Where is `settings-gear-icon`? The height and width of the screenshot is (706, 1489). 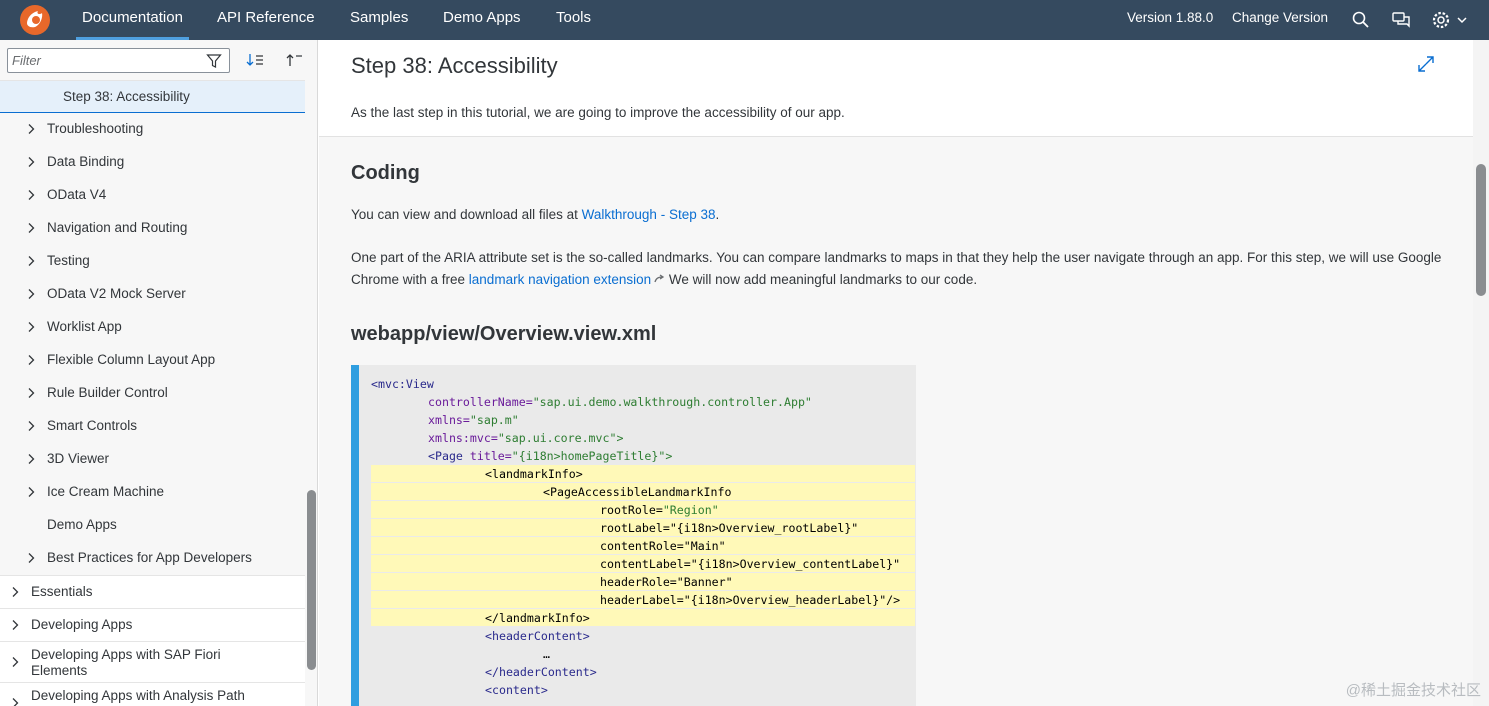 settings-gear-icon is located at coordinates (1441, 20).